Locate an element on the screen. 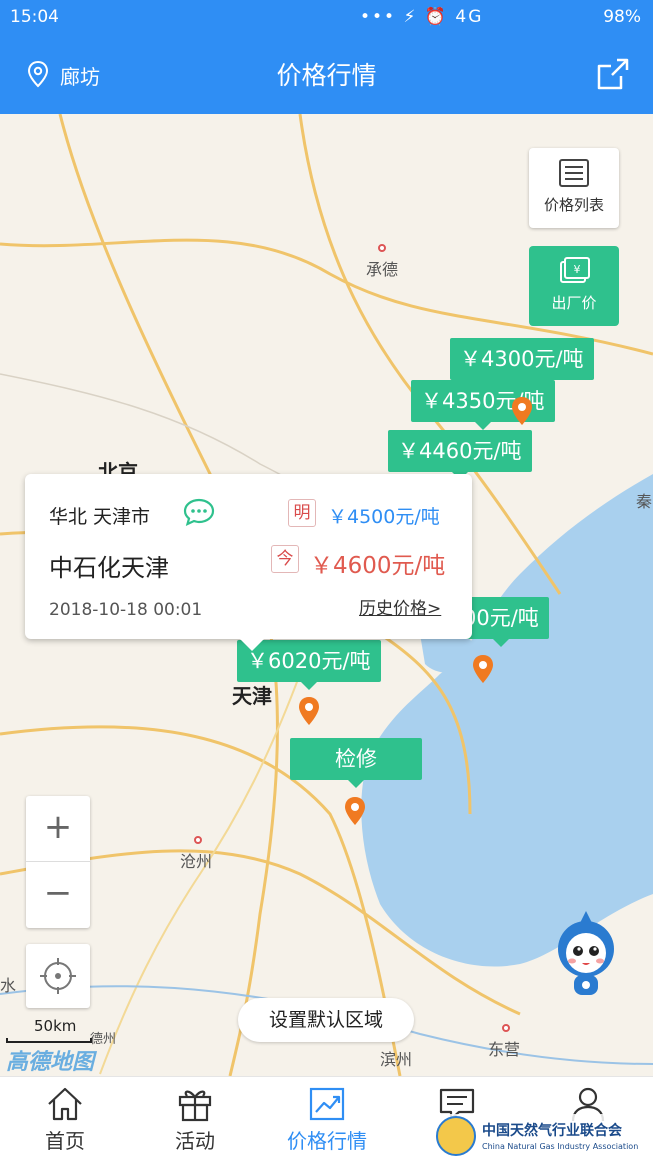 This screenshot has width=653, height=1160. tomorrow-price: ￥4500元/吨 is located at coordinates (384, 517).